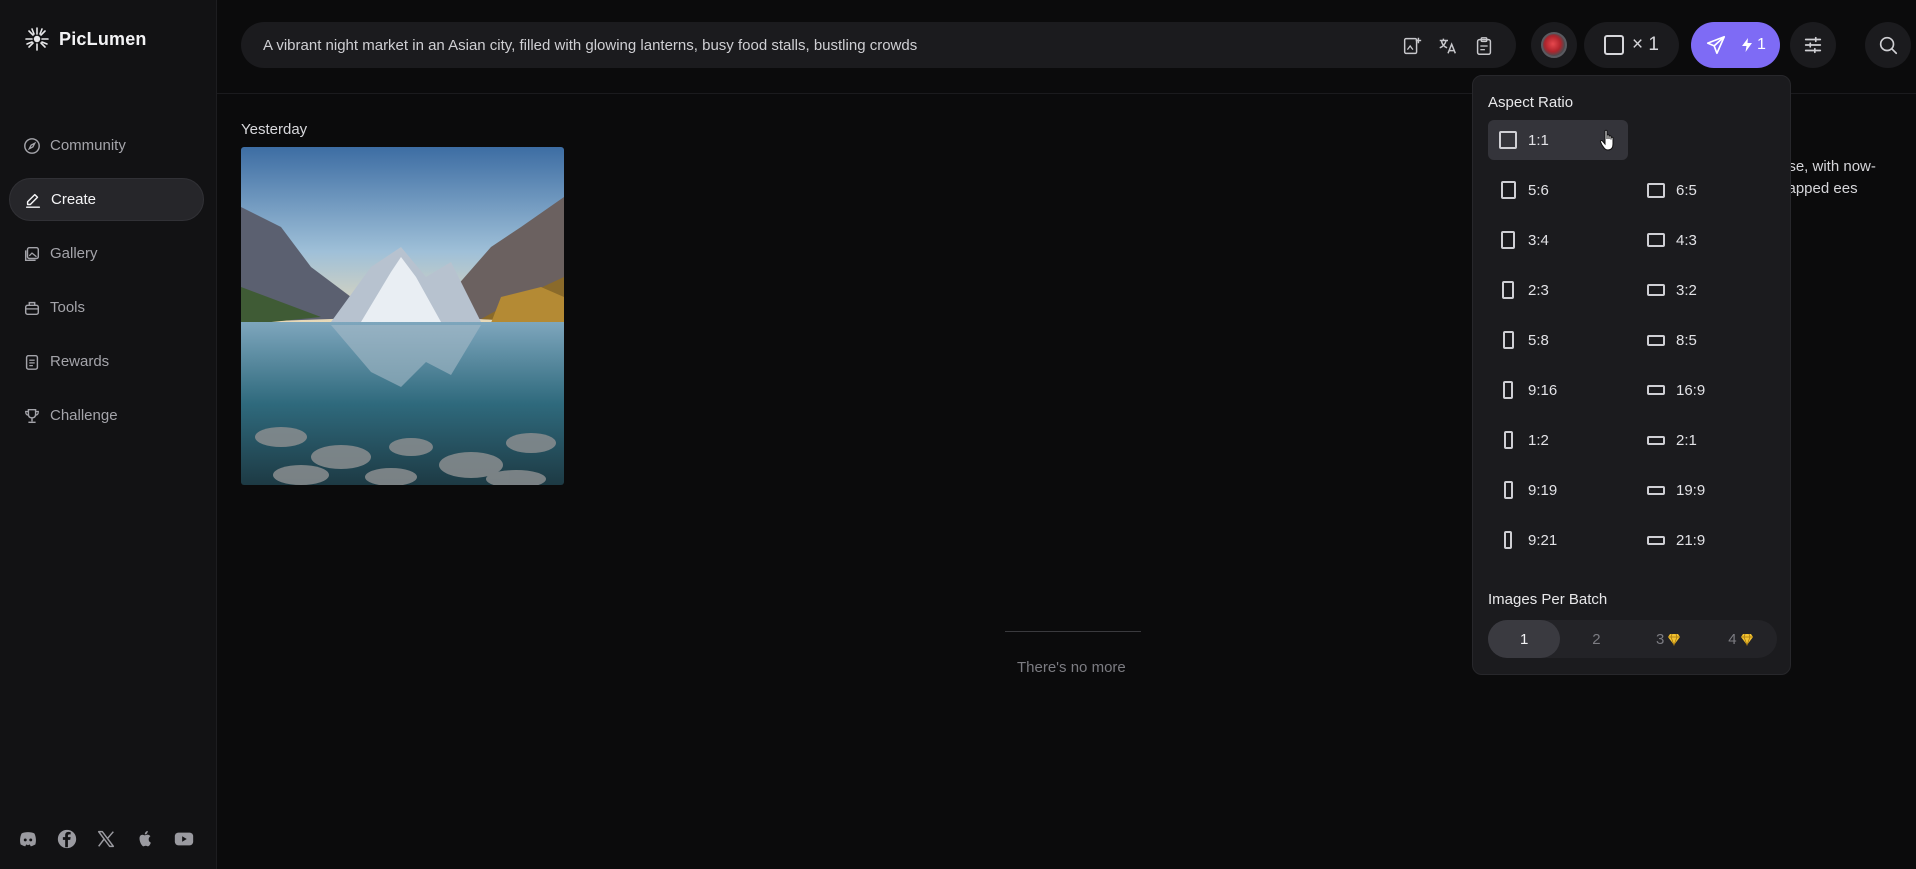  What do you see at coordinates (1538, 140) in the screenshot?
I see `ratio-label: 1:1` at bounding box center [1538, 140].